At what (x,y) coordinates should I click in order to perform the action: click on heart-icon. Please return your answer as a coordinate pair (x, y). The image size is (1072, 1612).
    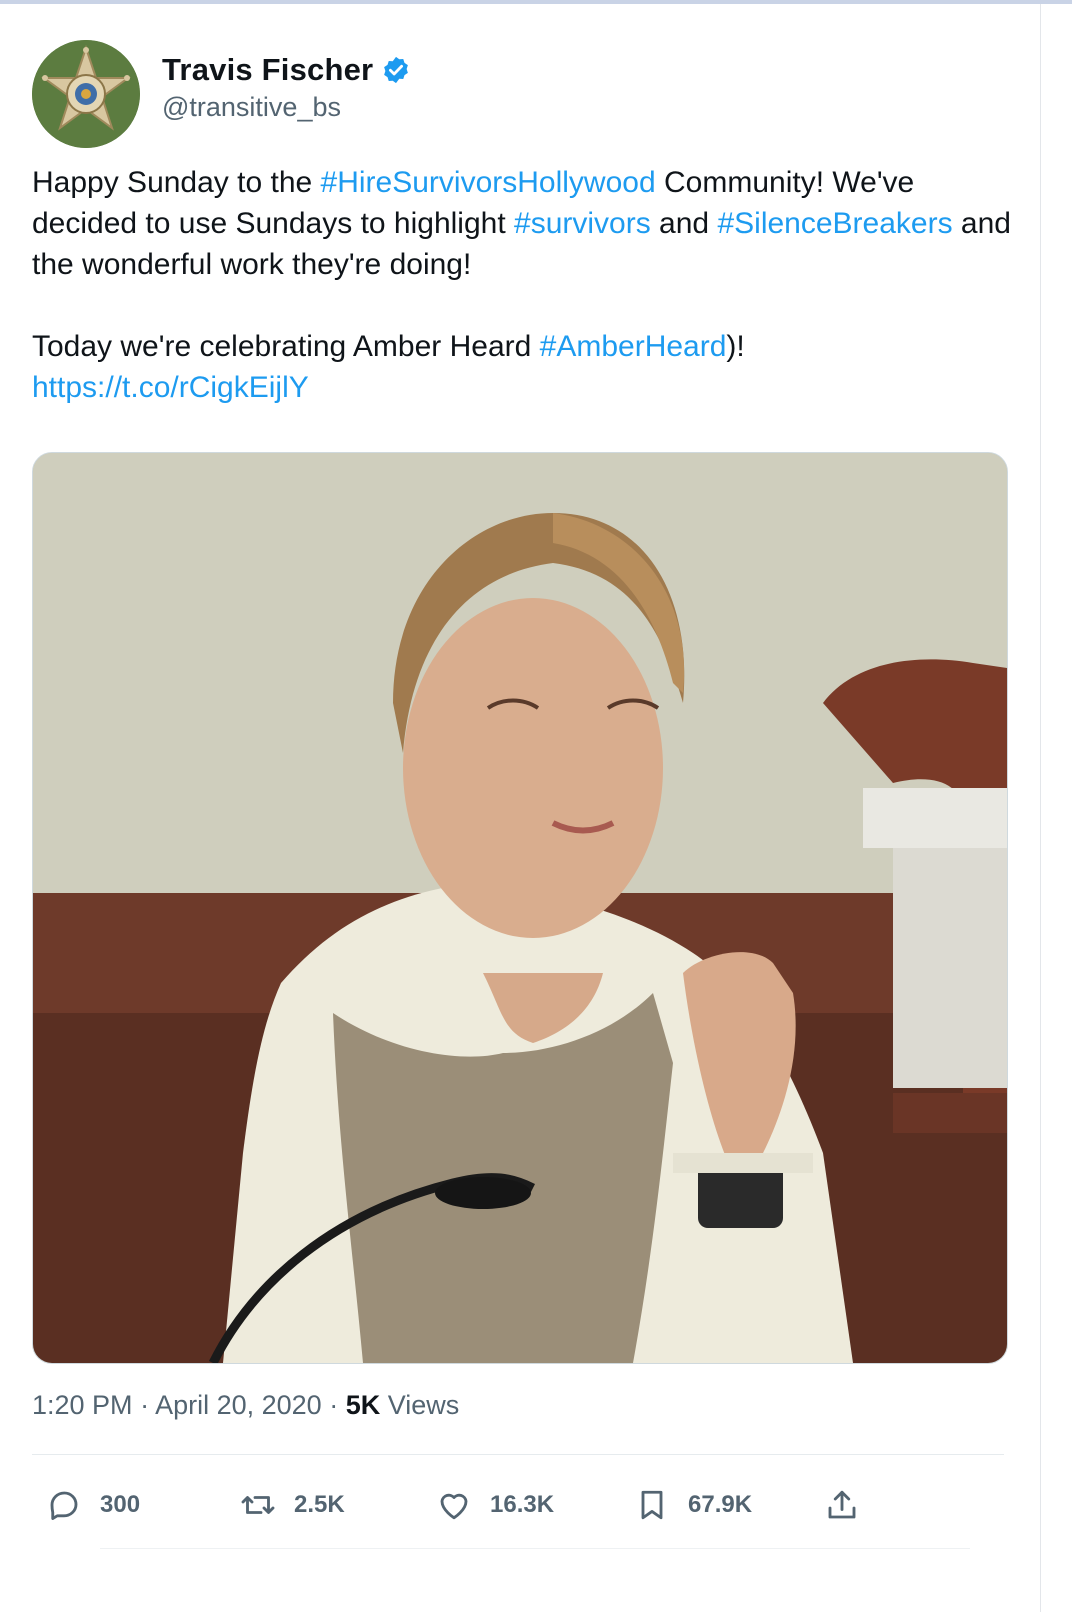
    Looking at the image, I should click on (454, 1506).